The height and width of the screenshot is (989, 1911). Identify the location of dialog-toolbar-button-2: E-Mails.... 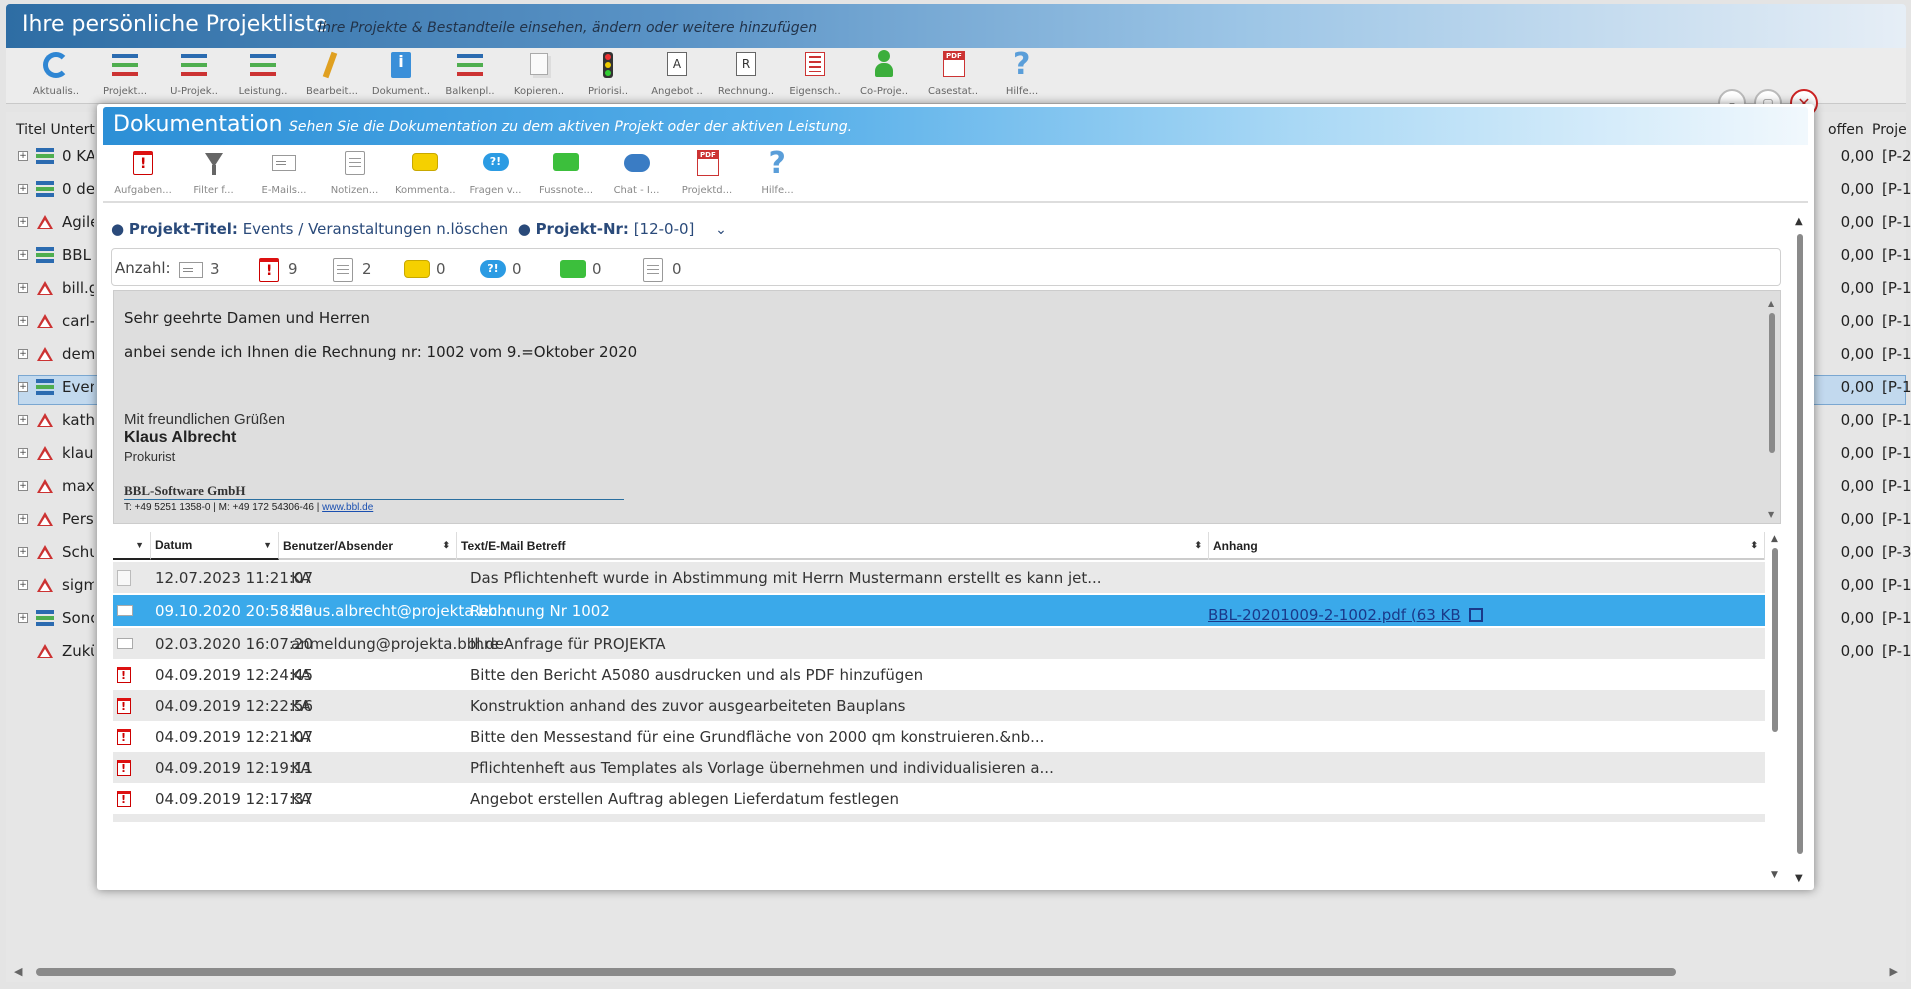
(284, 172).